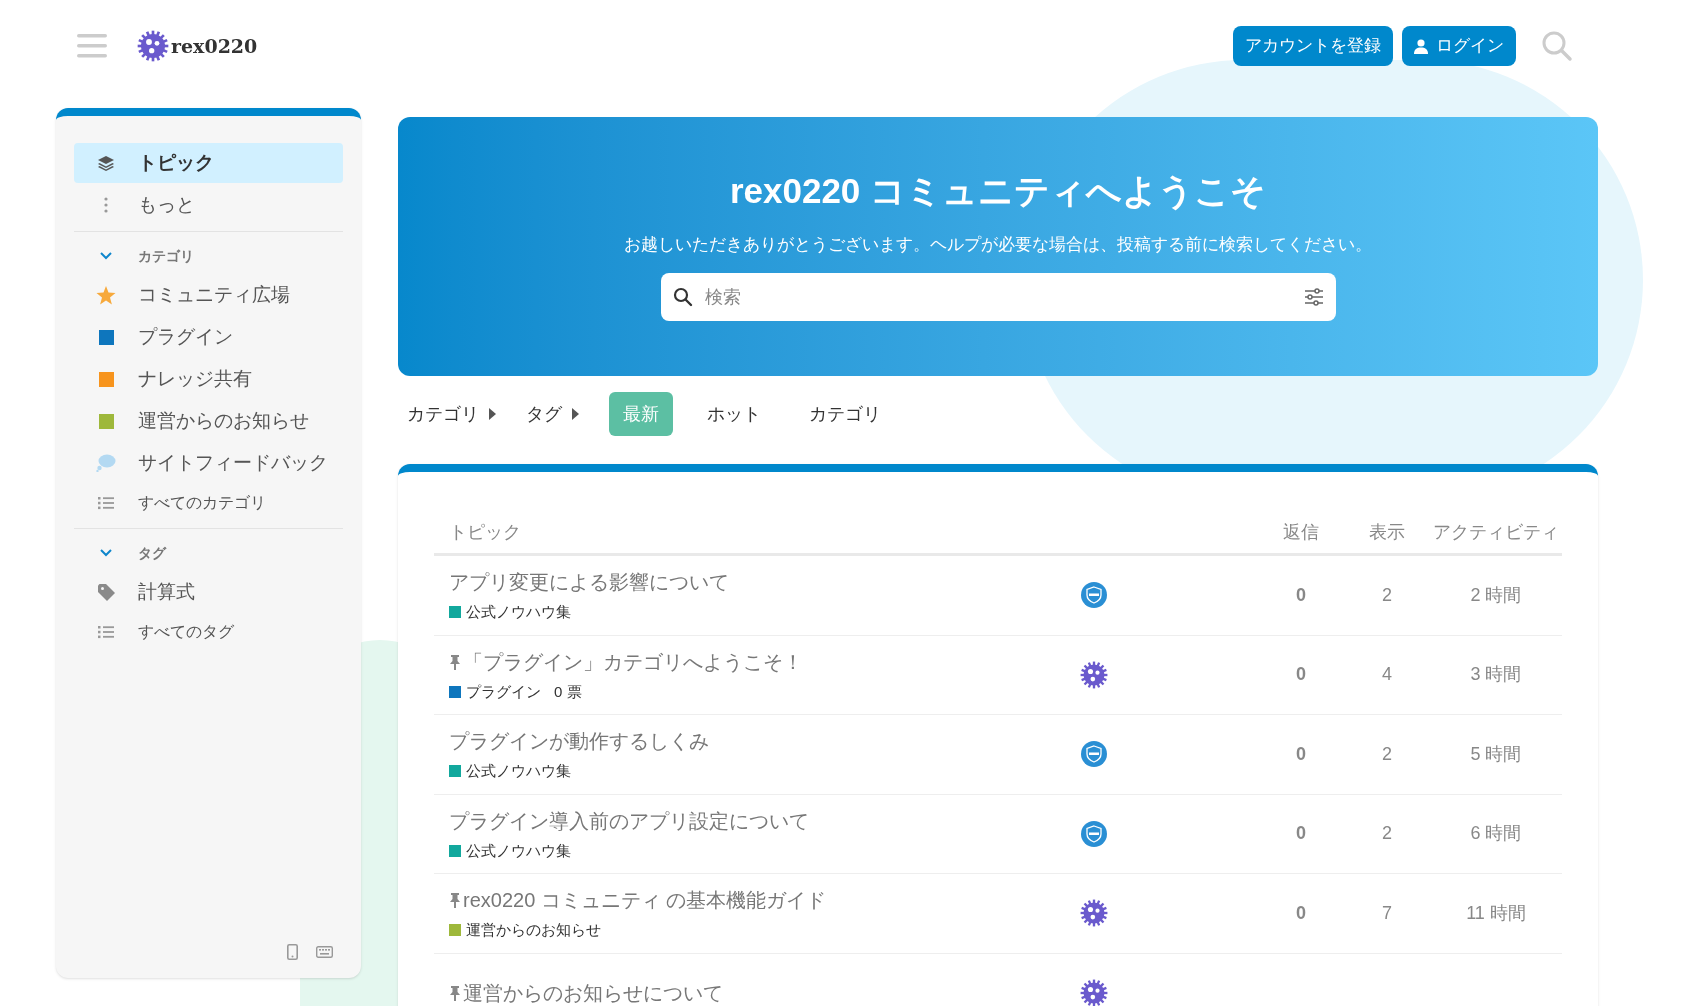 The height and width of the screenshot is (1006, 1683). Describe the element at coordinates (185, 337) in the screenshot. I see `sidebar-link: プラグイン` at that location.